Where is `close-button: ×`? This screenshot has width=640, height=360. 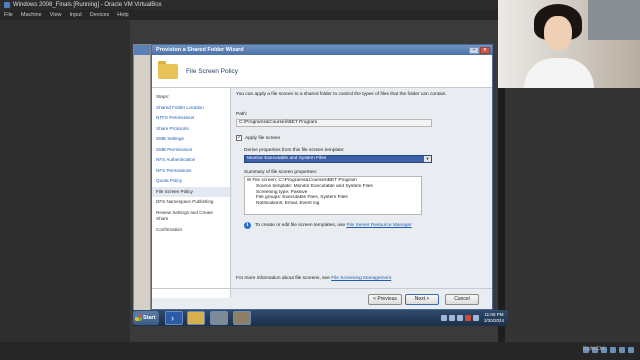
close-button: × is located at coordinates (485, 50).